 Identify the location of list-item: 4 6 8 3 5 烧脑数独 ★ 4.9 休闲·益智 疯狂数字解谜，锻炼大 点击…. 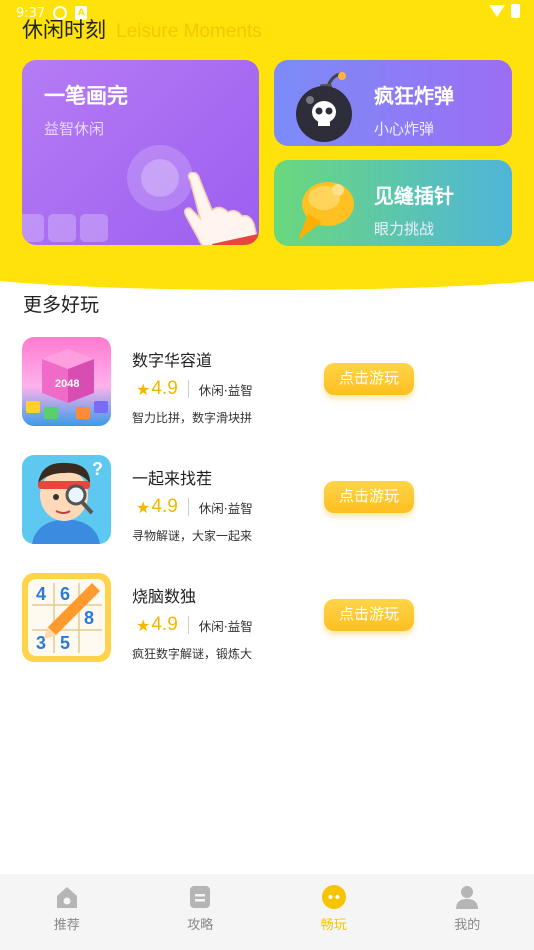
(267, 619).